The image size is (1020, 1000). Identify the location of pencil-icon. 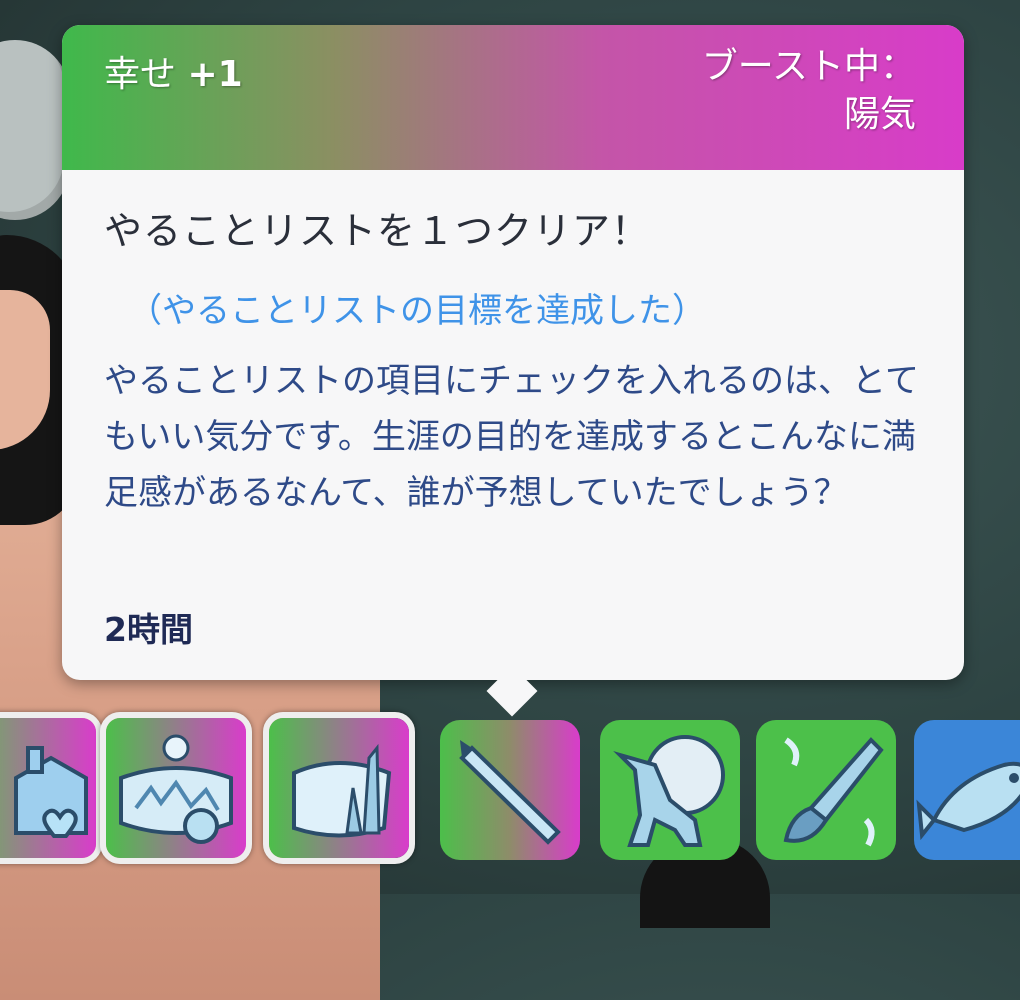
(510, 790).